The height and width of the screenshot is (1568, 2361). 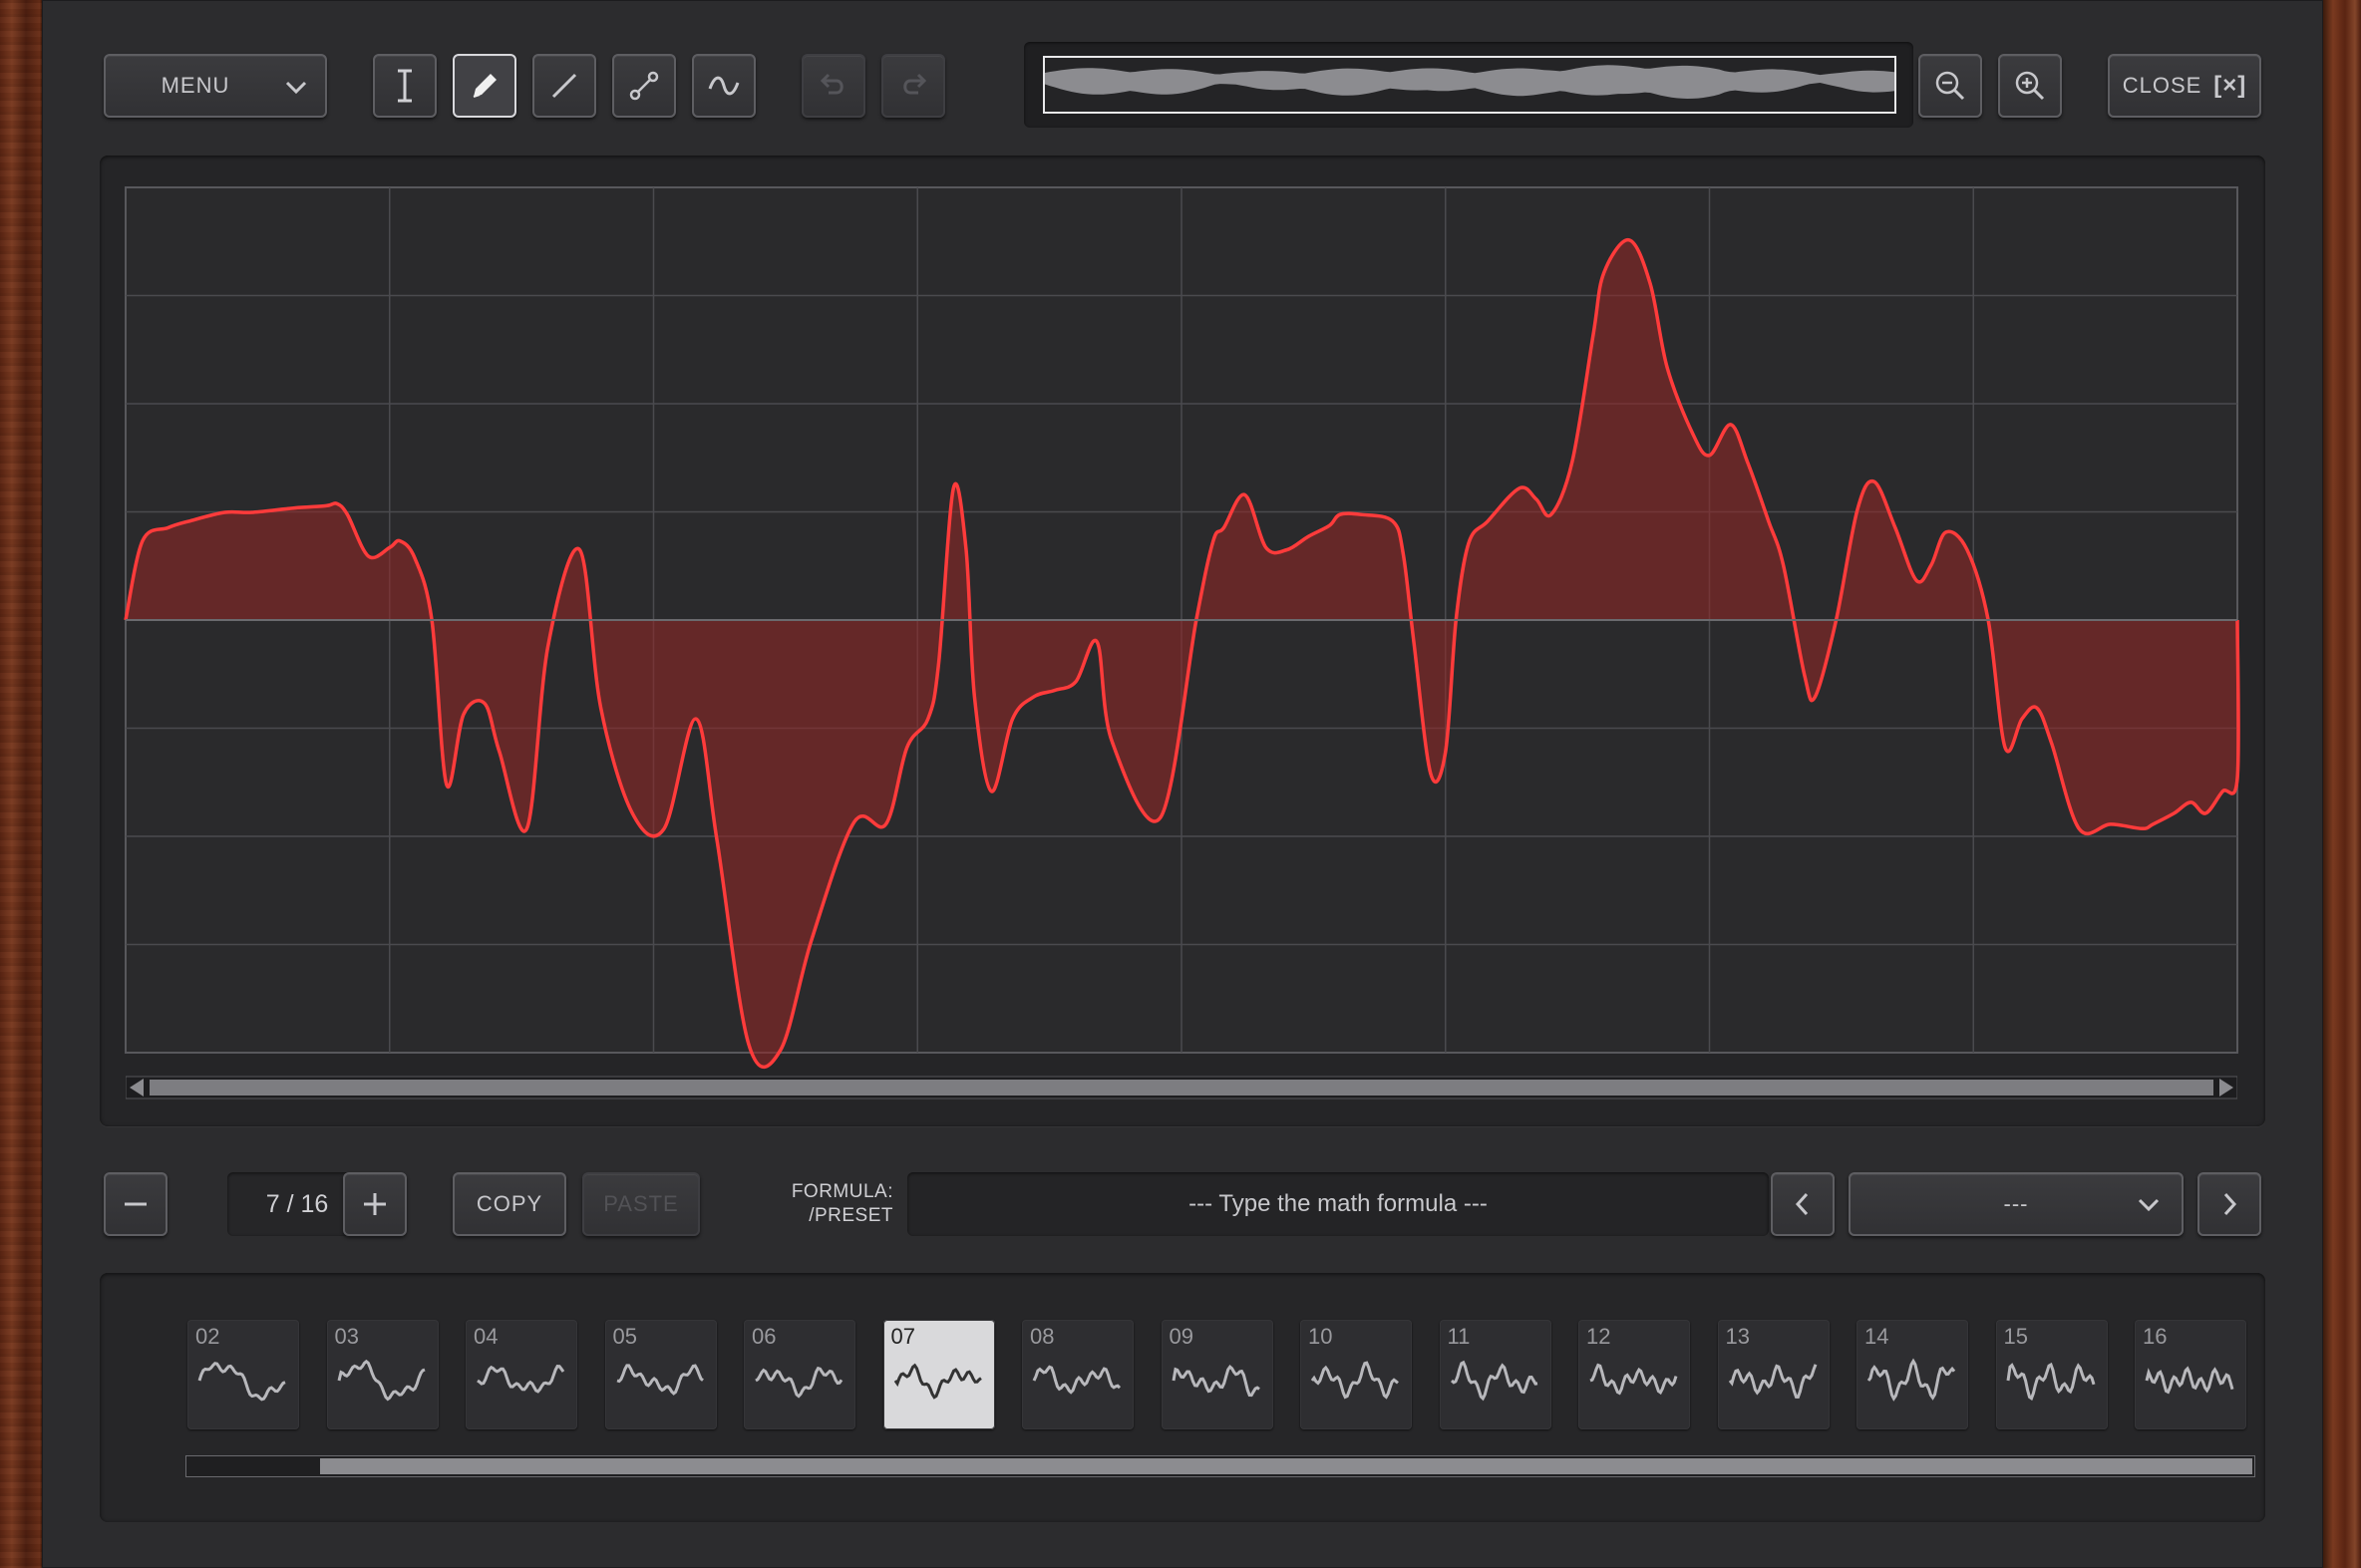 I want to click on previous-frame-minus-button, so click(x=136, y=1204).